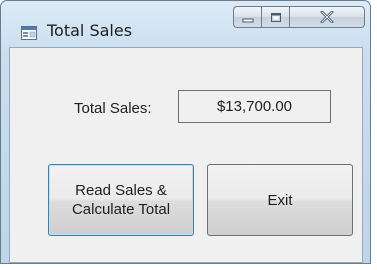 The width and height of the screenshot is (377, 270). Describe the element at coordinates (280, 200) in the screenshot. I see `exit-button: Exit` at that location.